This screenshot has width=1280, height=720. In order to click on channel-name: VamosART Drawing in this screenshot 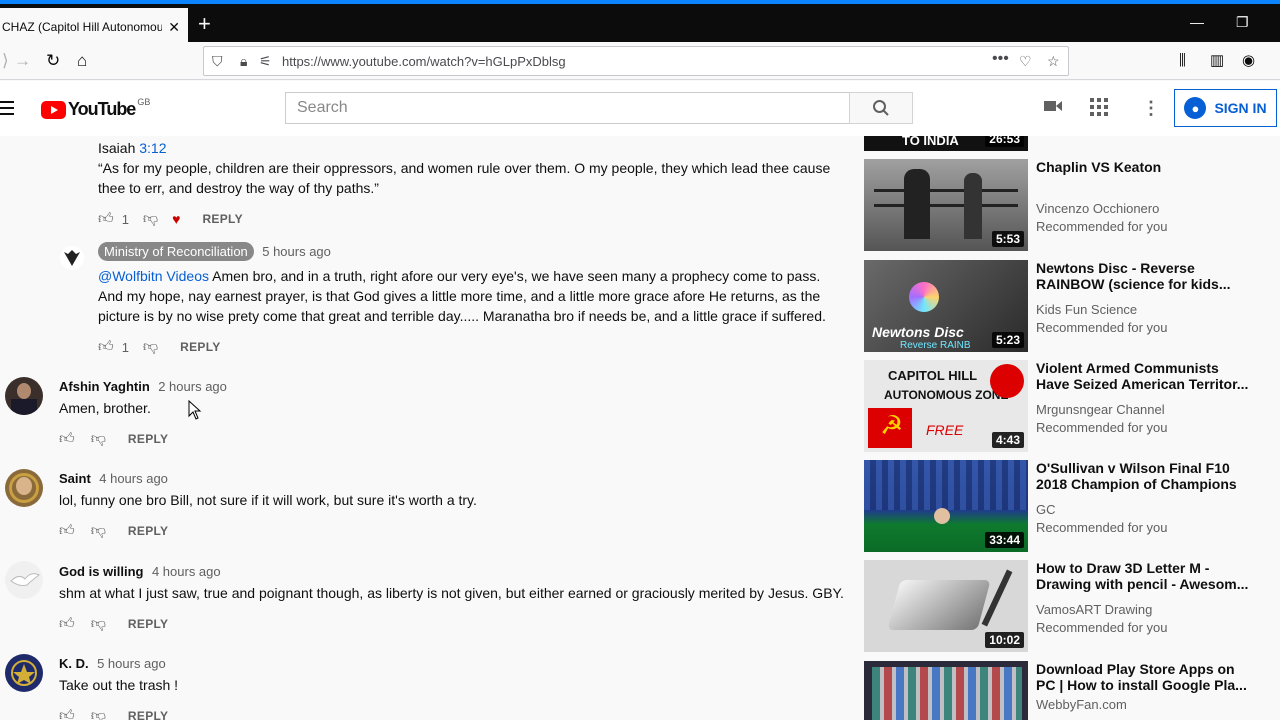, I will do `click(1094, 609)`.